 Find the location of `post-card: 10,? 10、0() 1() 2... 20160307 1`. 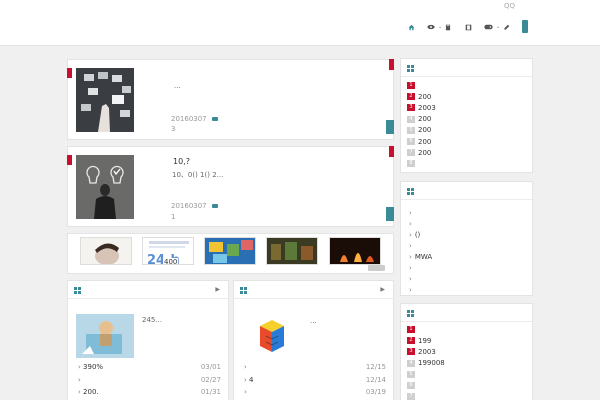

post-card: 10,? 10、0() 1() 2... 20160307 1 is located at coordinates (230, 186).